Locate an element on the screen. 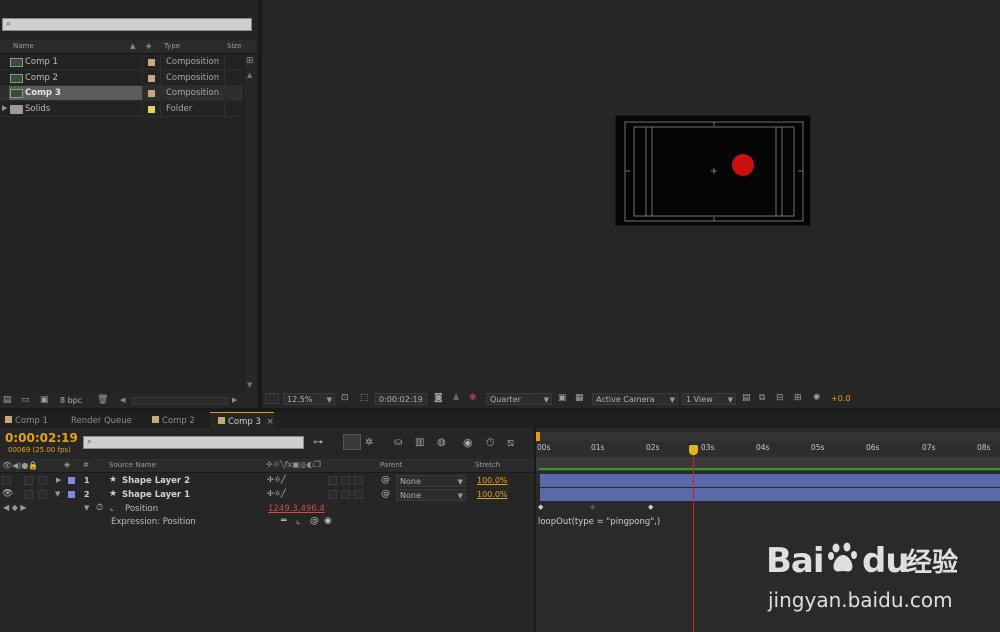  snapshot-camera-icon: ◙ is located at coordinates (438, 398).